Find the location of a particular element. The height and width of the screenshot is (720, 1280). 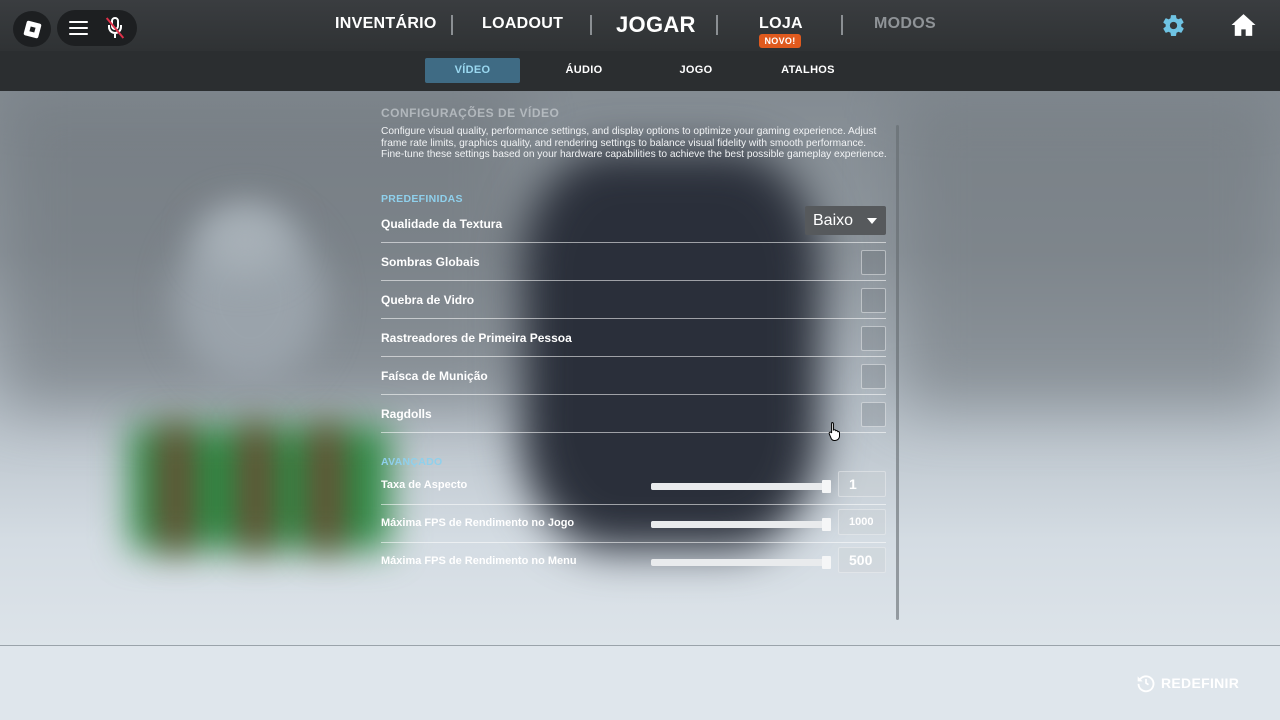

tab-video: VÍDEO is located at coordinates (472, 70).